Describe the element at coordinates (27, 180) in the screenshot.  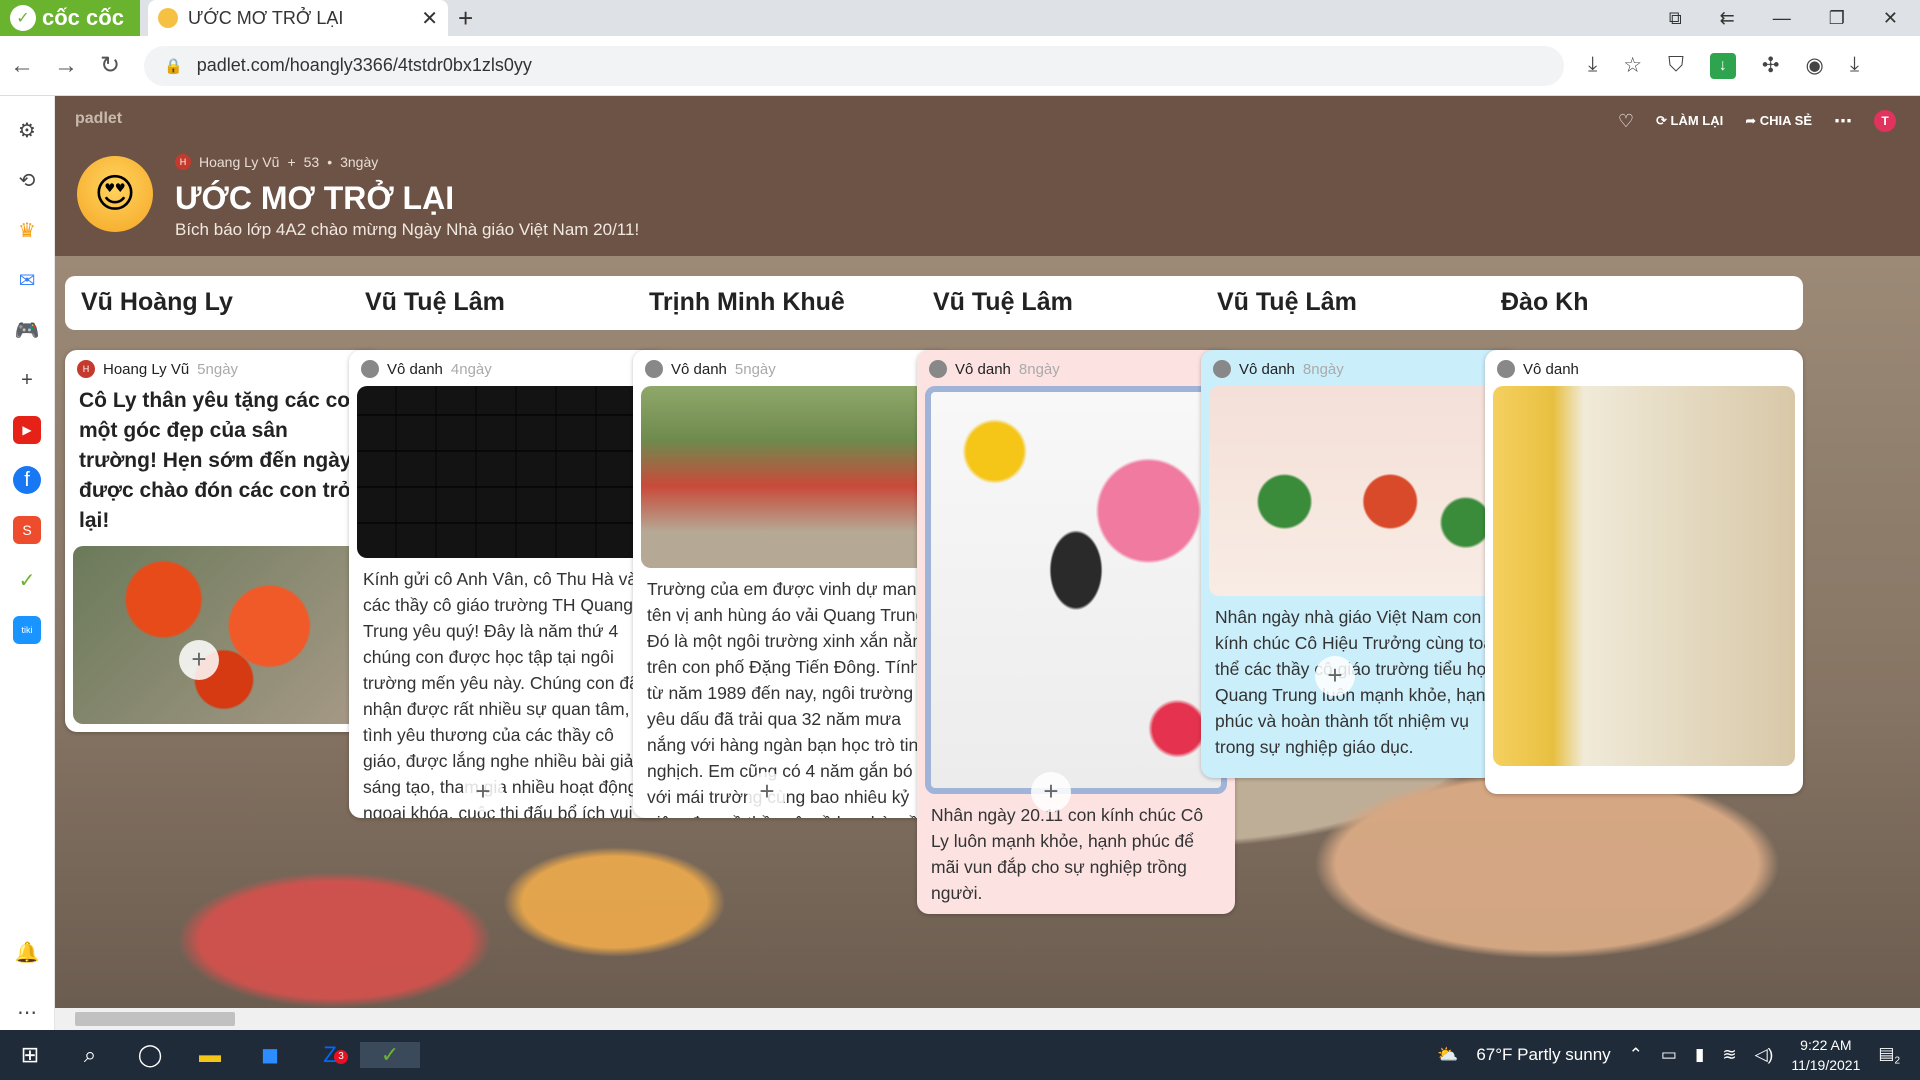
I see `history-icon: ⟲` at that location.